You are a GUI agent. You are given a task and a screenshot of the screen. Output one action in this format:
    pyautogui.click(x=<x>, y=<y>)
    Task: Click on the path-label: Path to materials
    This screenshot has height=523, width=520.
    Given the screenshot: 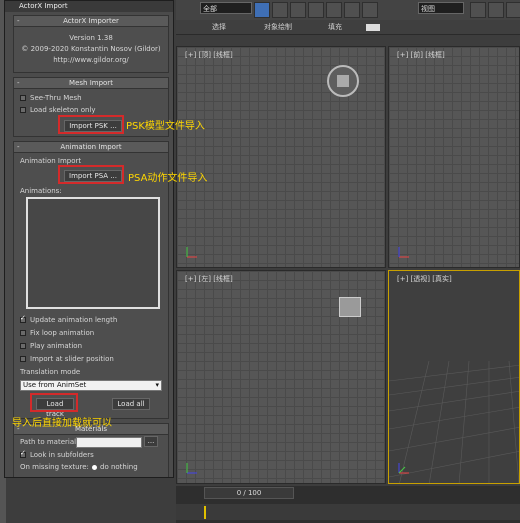 What is the action you would take?
    pyautogui.click(x=50, y=442)
    